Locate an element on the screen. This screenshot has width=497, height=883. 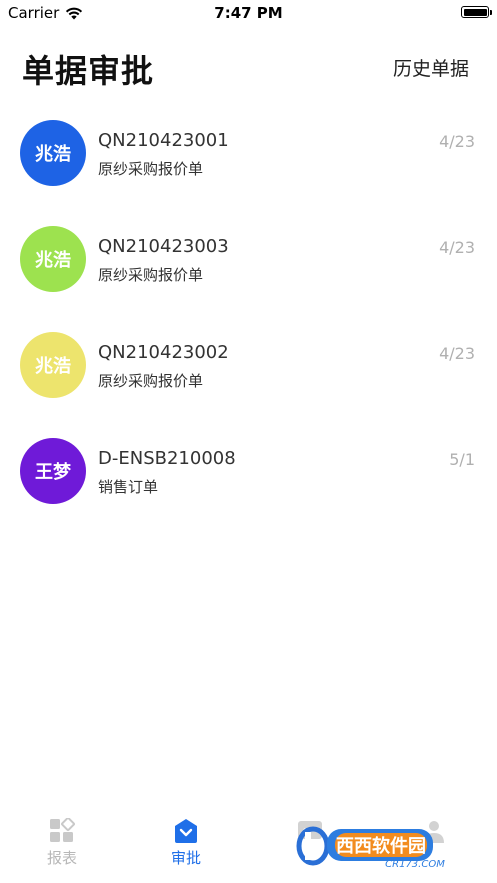
document-number: QN210423003 is located at coordinates (163, 246).